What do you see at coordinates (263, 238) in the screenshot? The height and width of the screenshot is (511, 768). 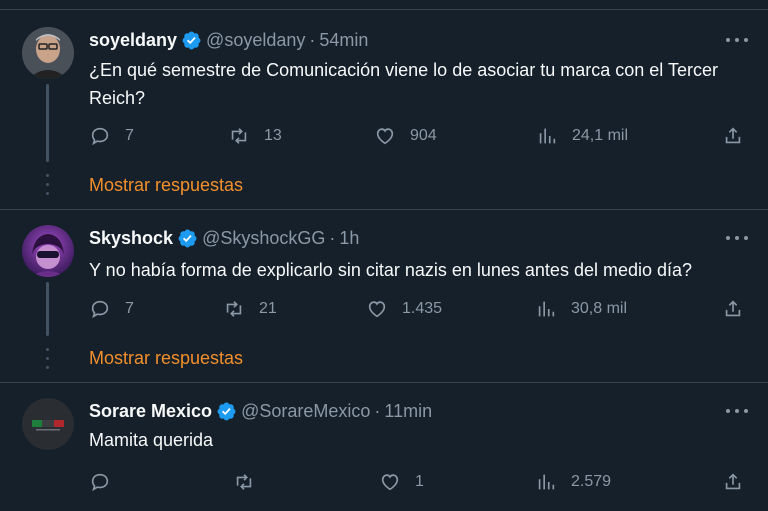 I see `handle: @SkyshockGG` at bounding box center [263, 238].